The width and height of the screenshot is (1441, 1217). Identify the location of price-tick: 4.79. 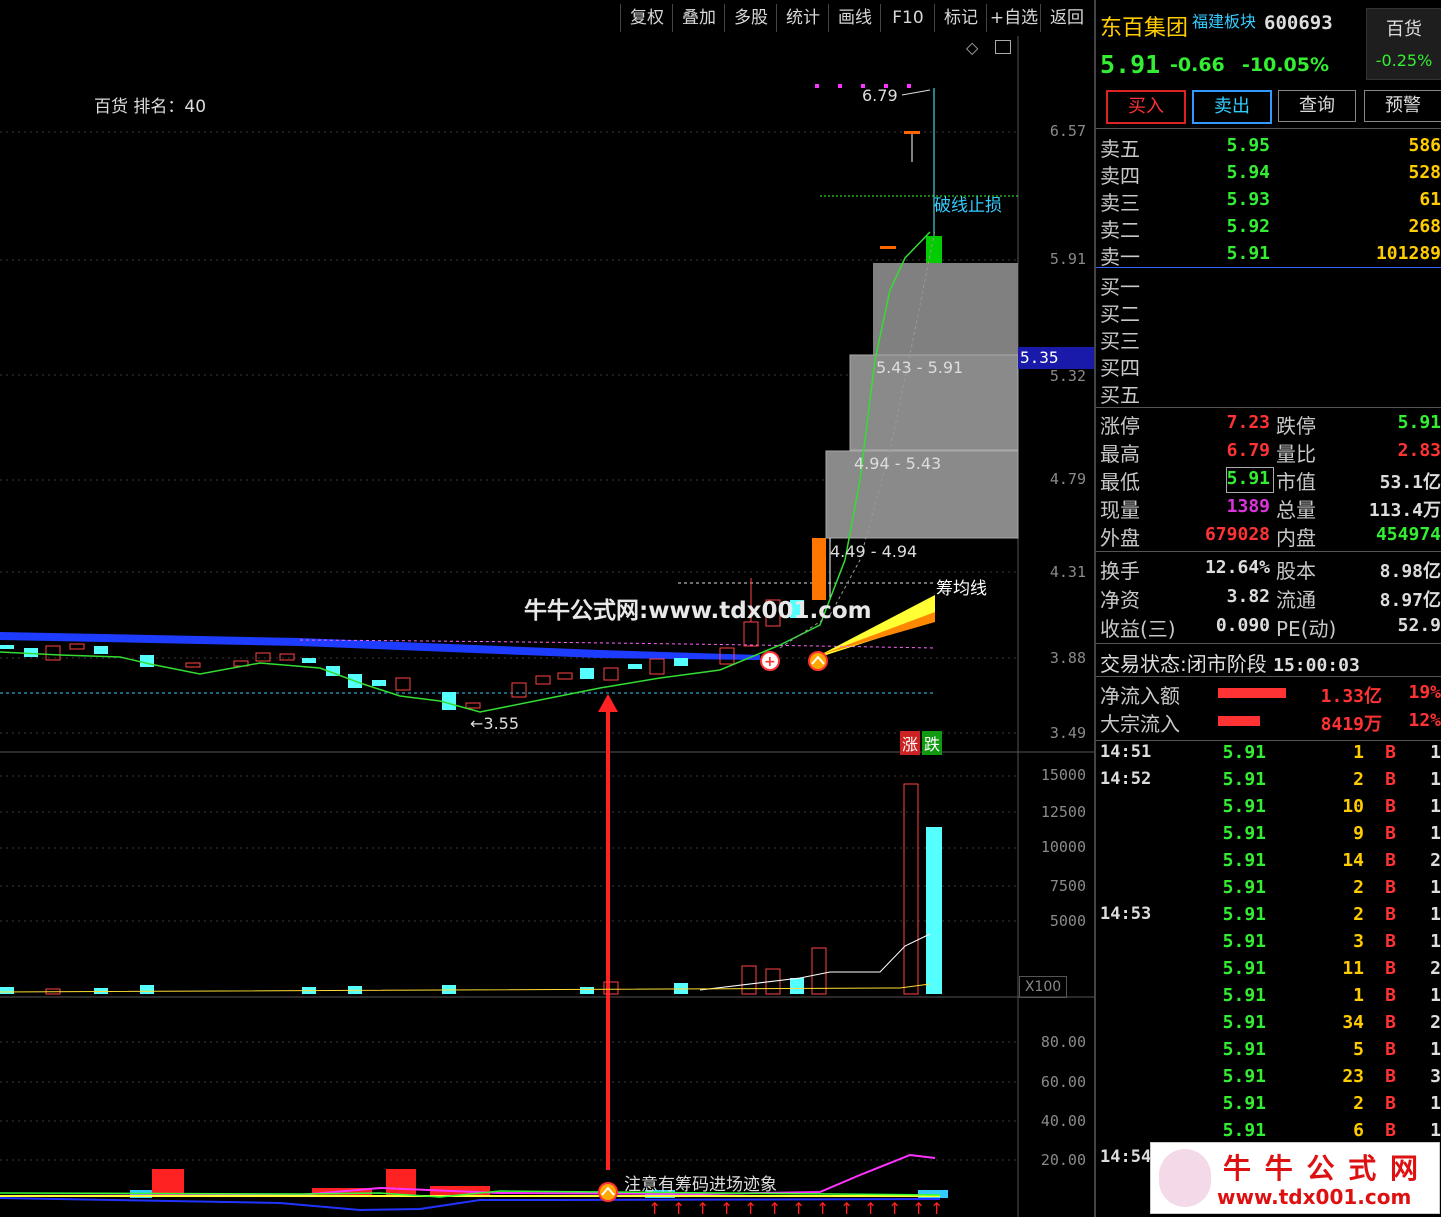
(1067, 479).